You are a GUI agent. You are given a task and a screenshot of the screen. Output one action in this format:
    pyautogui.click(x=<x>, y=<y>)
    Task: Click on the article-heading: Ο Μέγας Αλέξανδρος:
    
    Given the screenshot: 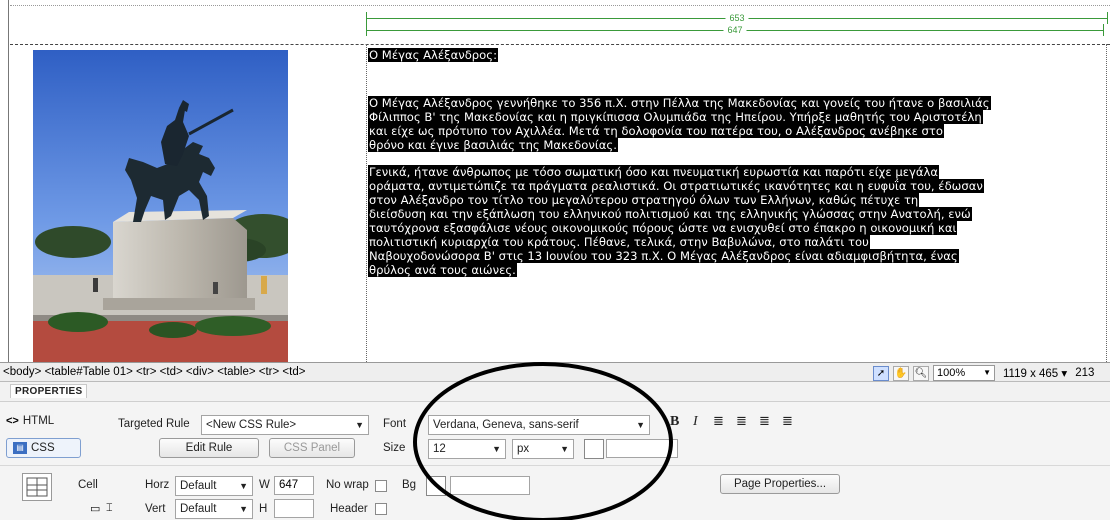 What is the action you would take?
    pyautogui.click(x=433, y=55)
    